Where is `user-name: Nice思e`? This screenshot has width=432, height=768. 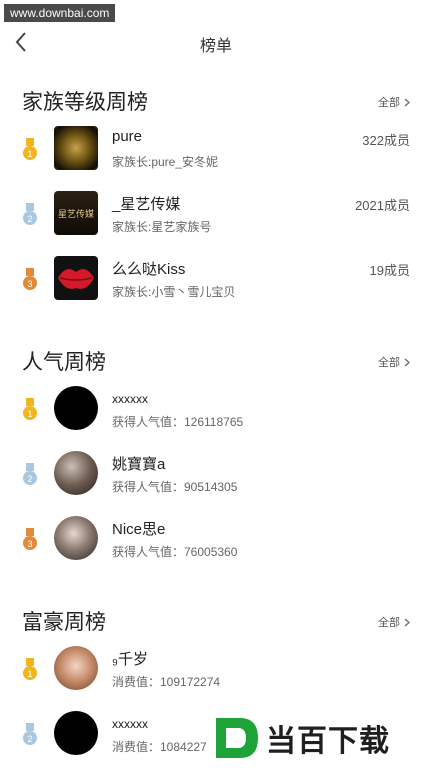
user-name: Nice思e is located at coordinates (139, 529).